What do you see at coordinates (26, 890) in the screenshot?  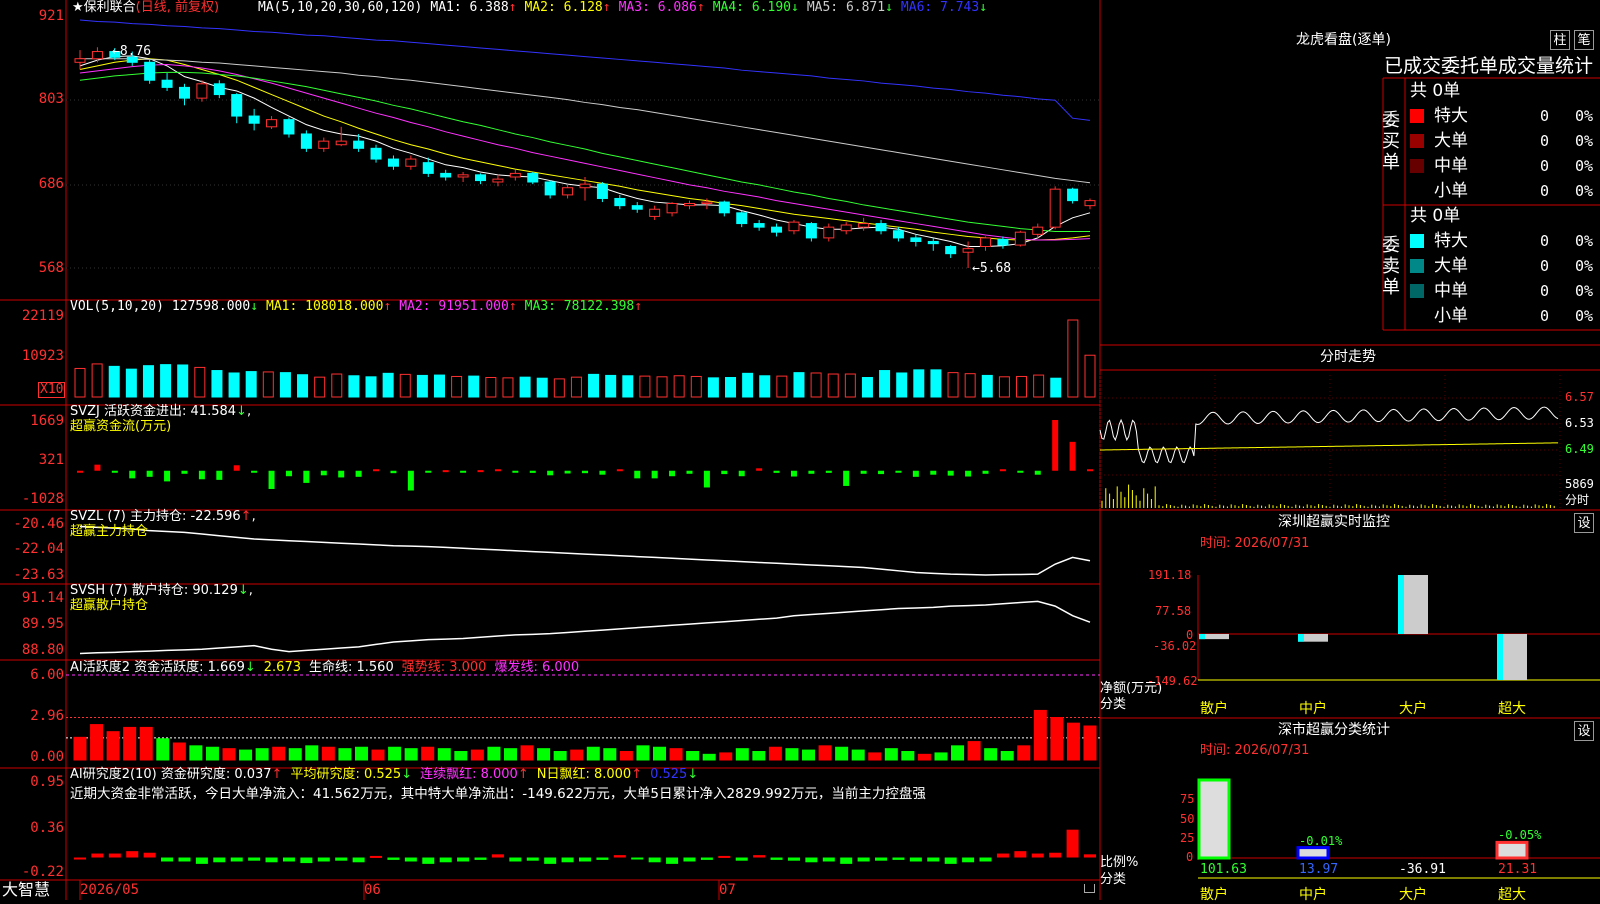 I see `brand-logo: 大智慧` at bounding box center [26, 890].